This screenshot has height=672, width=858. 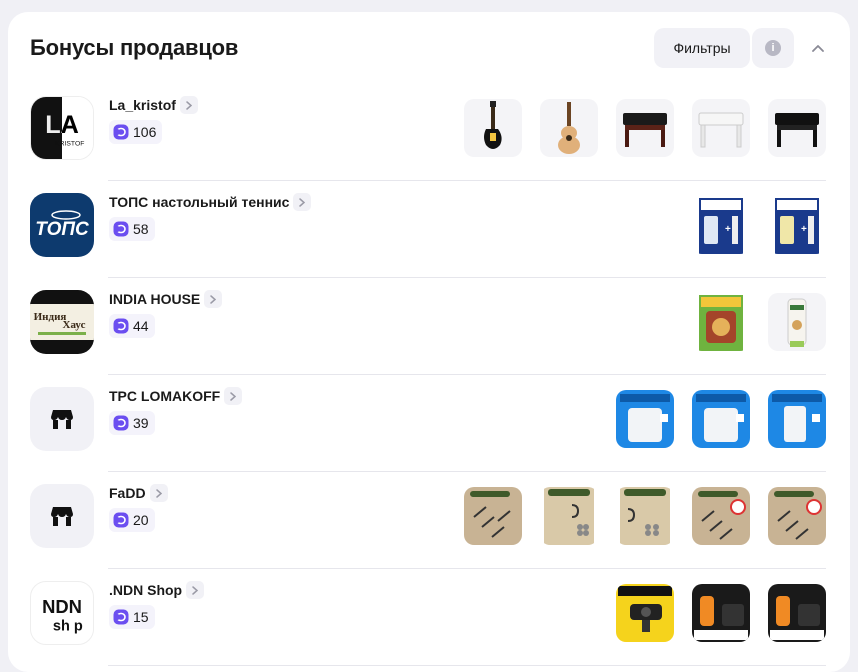 I want to click on seller-logo: LA KRISTOF, so click(x=62, y=128).